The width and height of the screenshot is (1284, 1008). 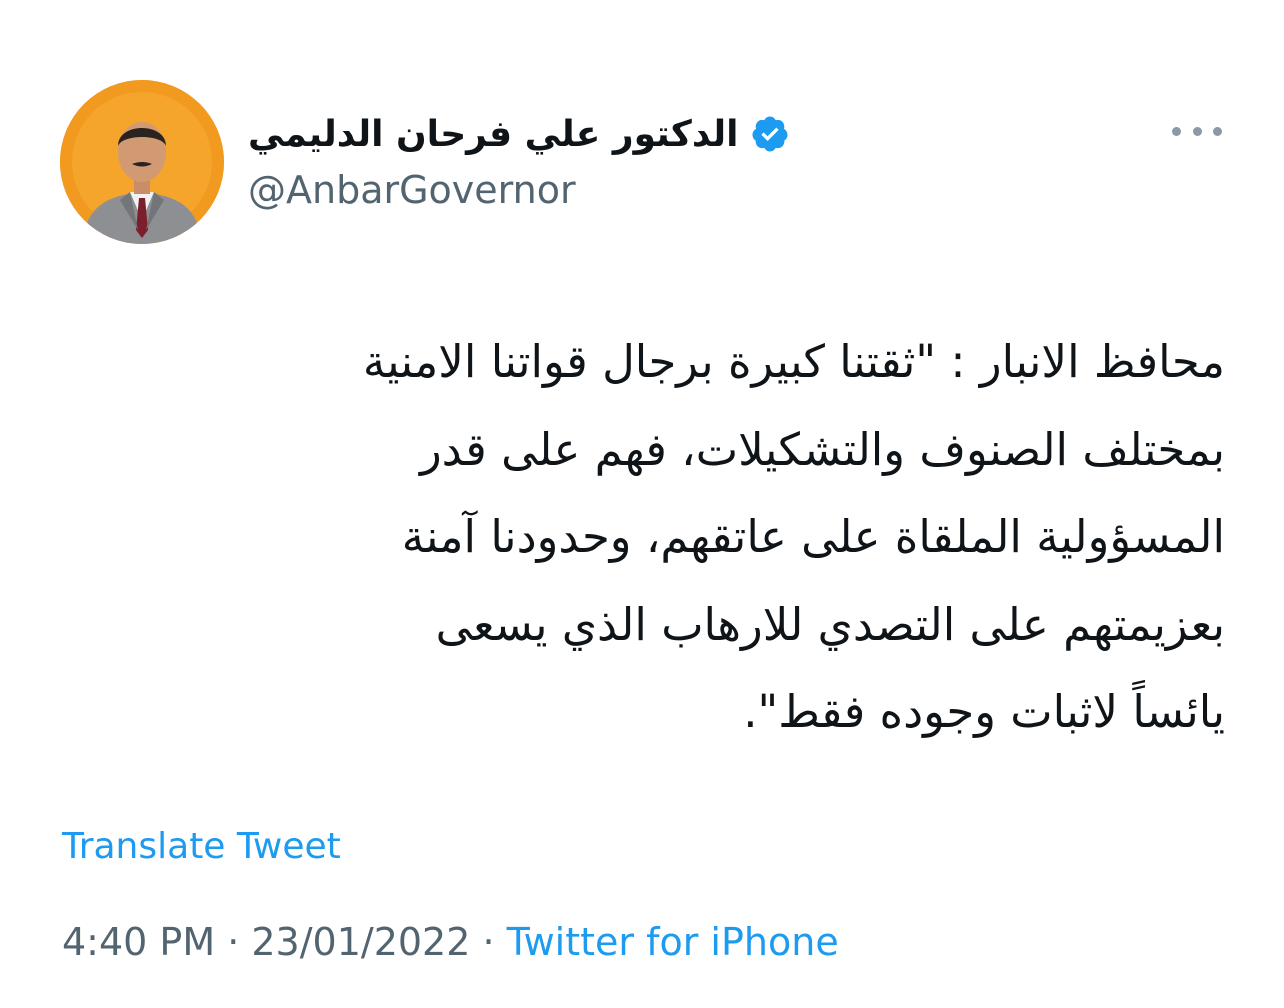 What do you see at coordinates (822, 449) in the screenshot?
I see `tweet-text-line: بمختلف الصنوف والتشكيلات، فهم على قدر` at bounding box center [822, 449].